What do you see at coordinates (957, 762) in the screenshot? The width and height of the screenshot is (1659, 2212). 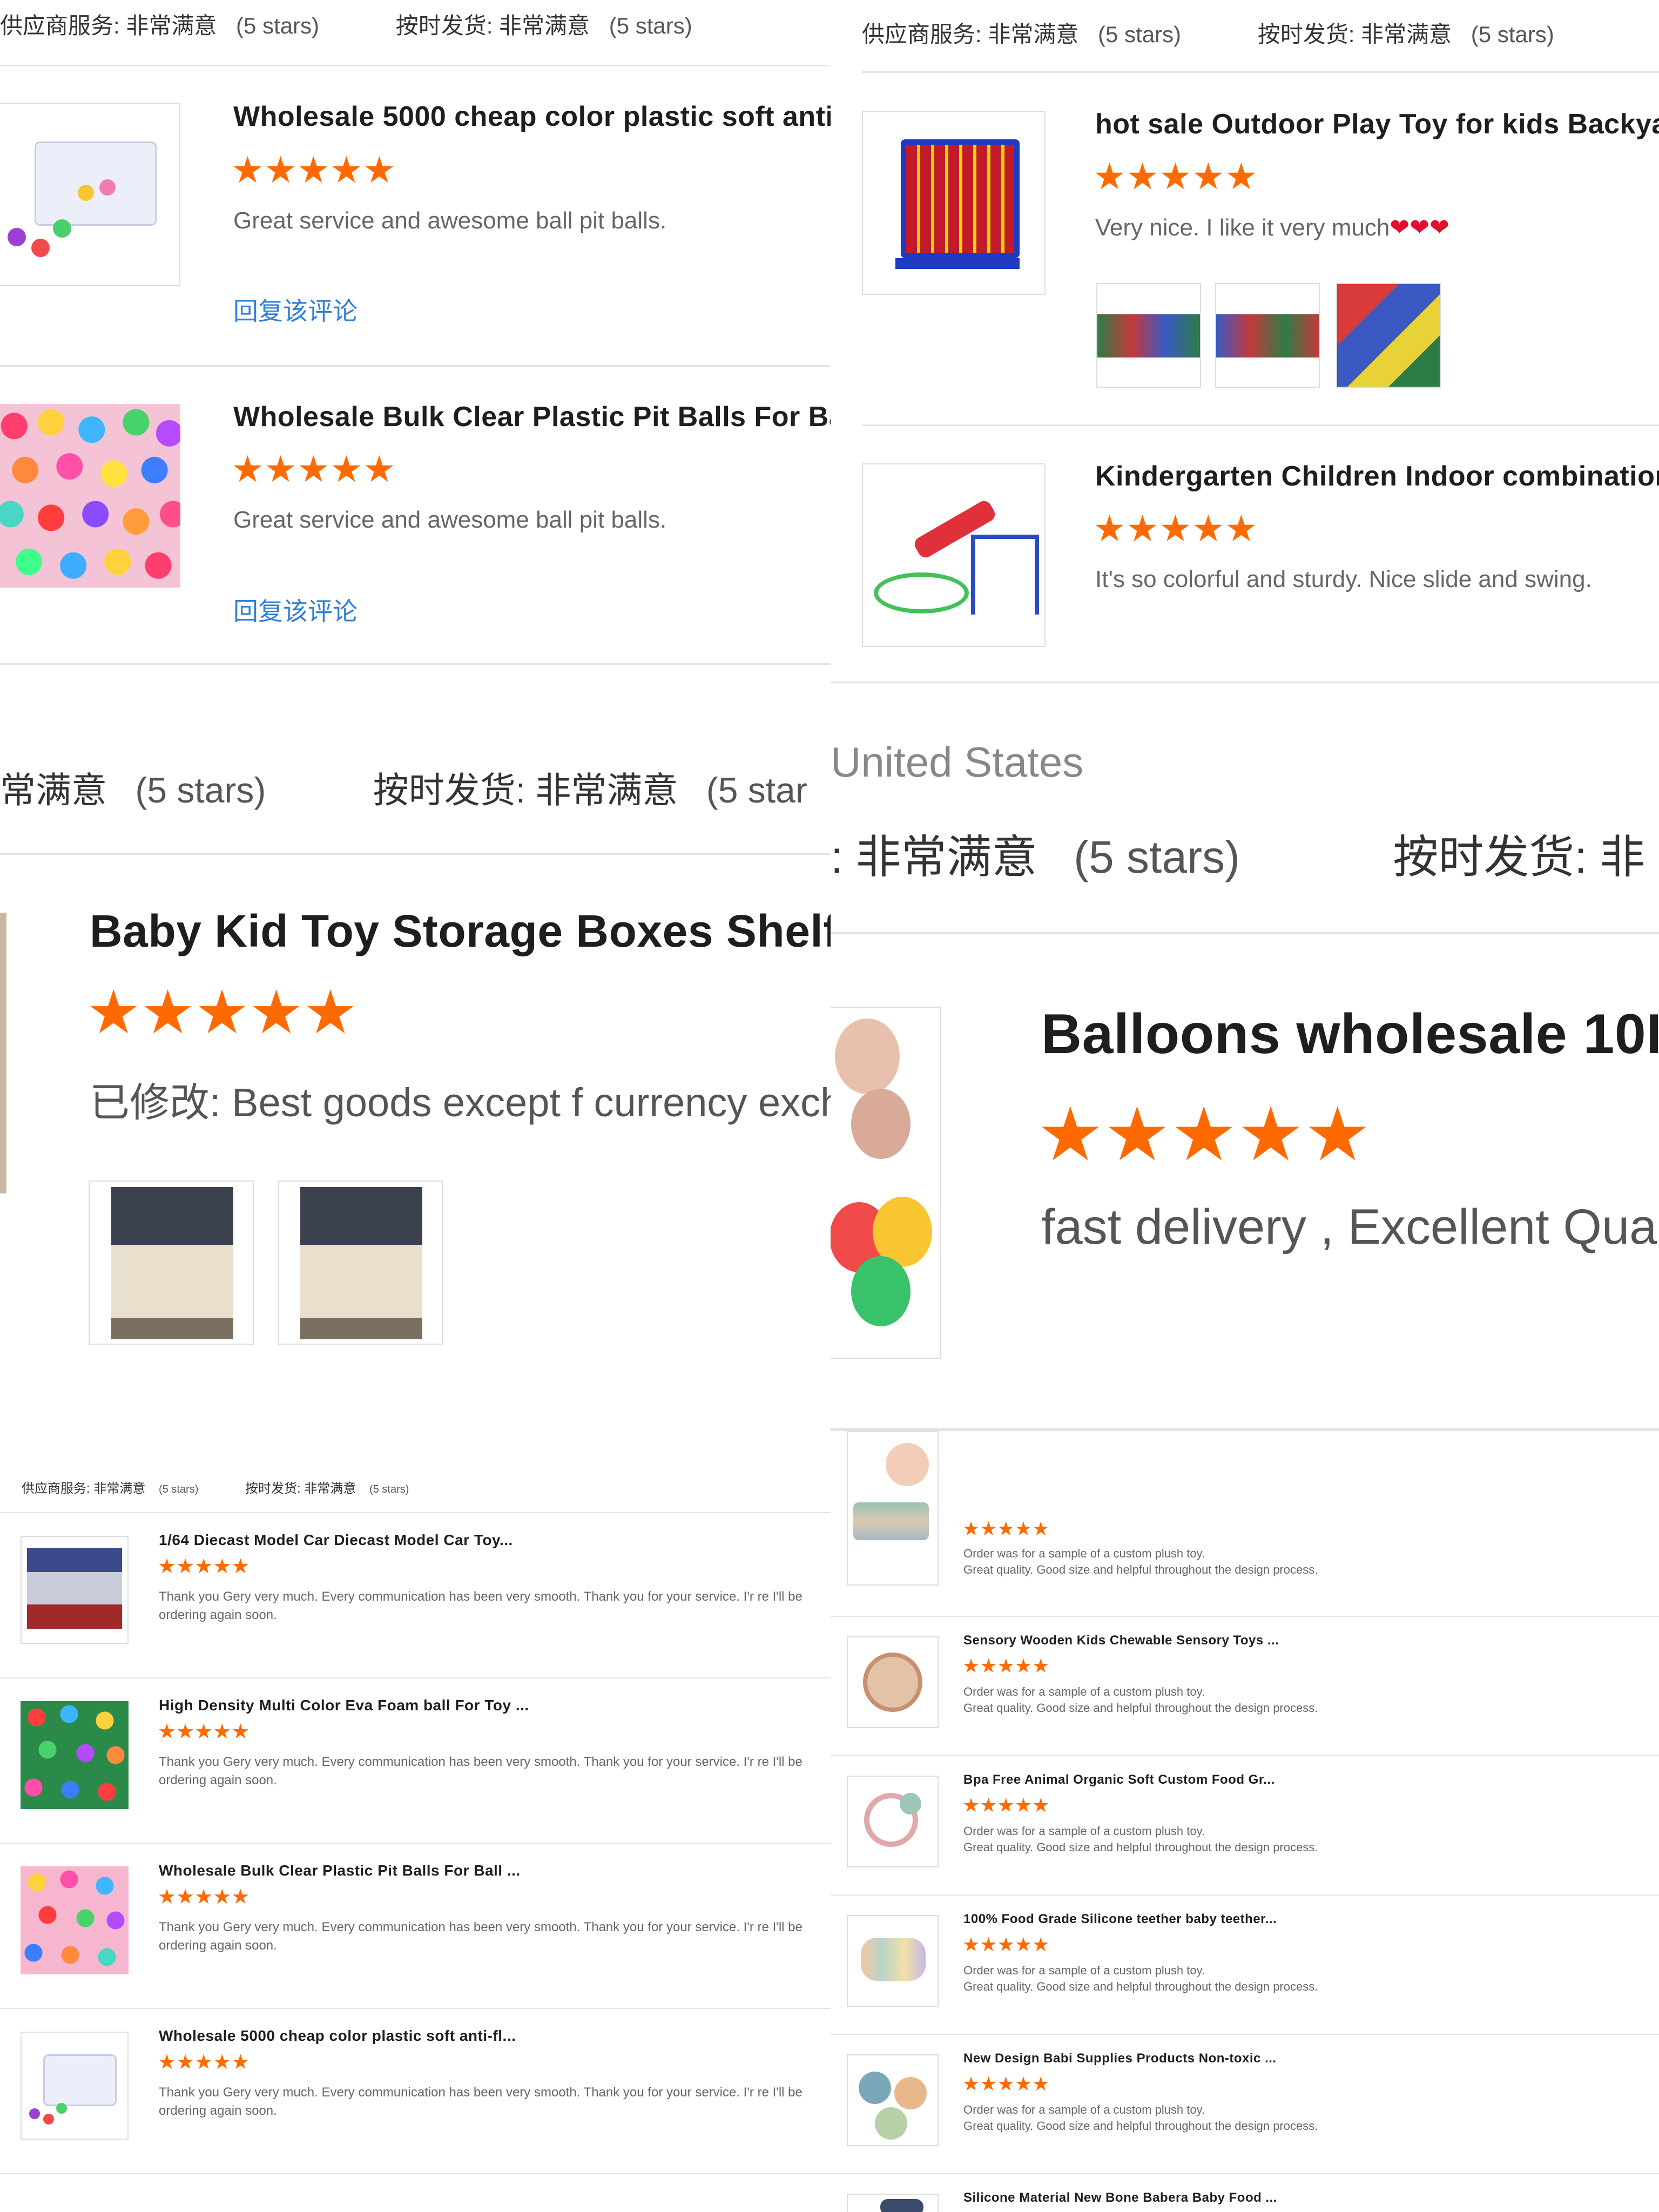 I see `country-label: United States` at bounding box center [957, 762].